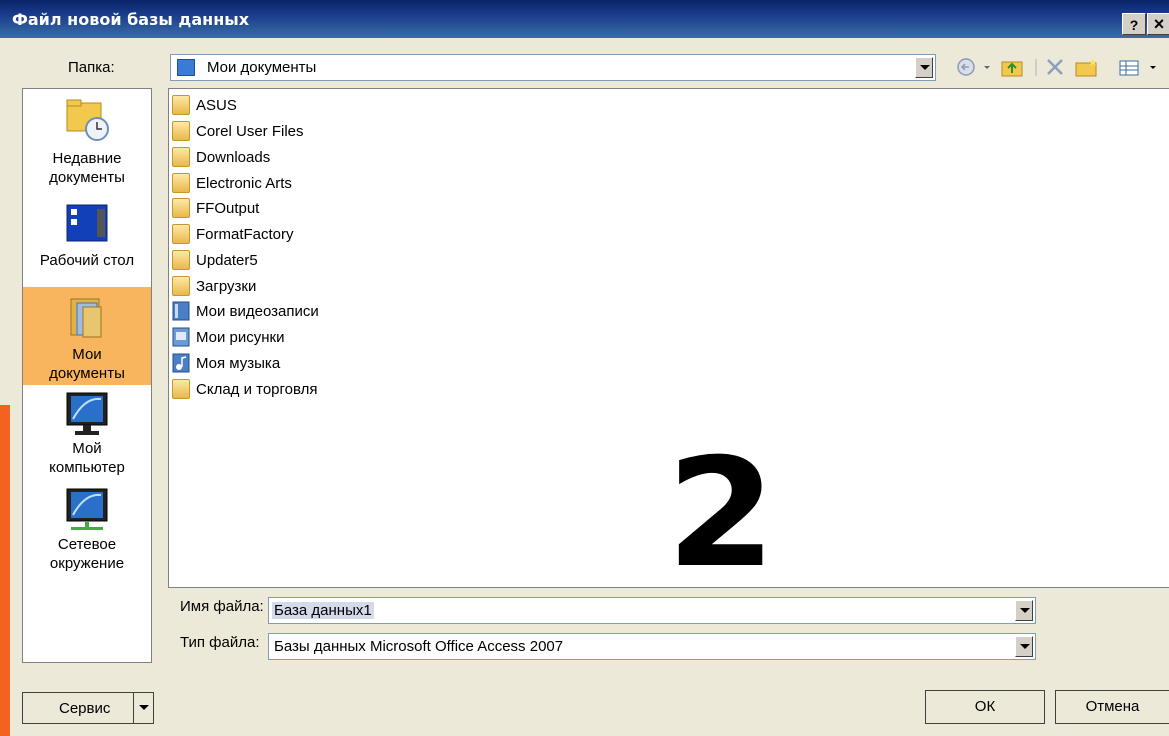 This screenshot has width=1169, height=736. I want to click on list-item: Downloads, so click(221, 157).